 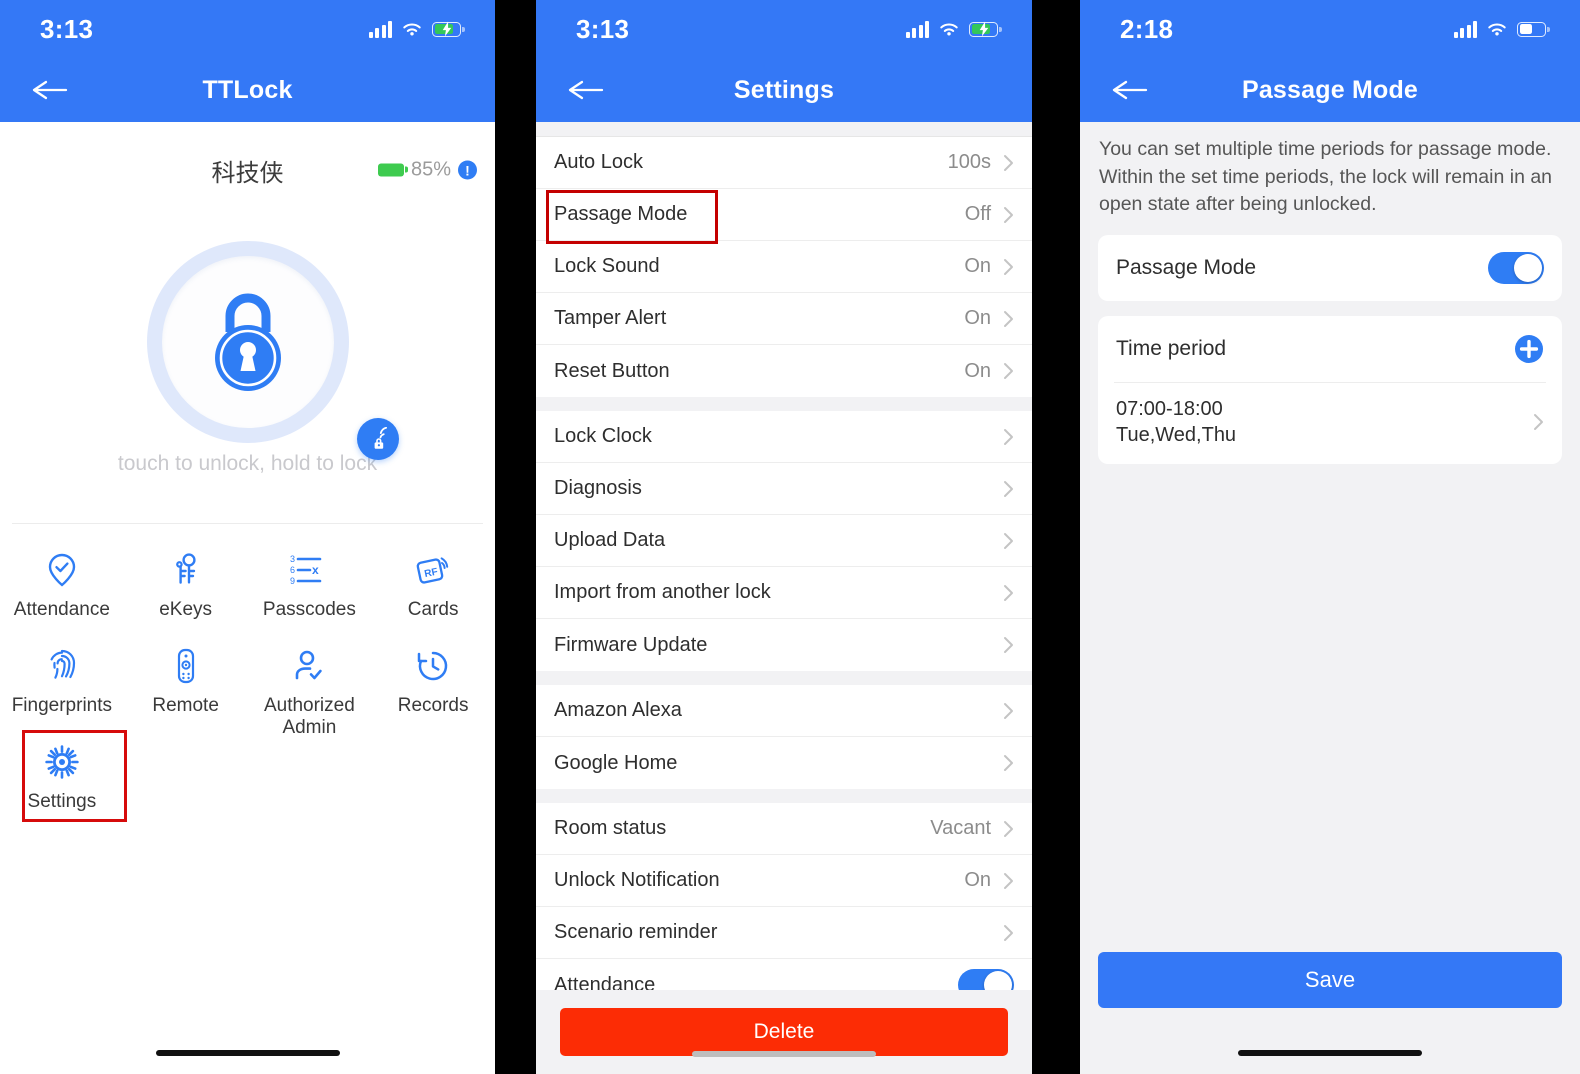 What do you see at coordinates (784, 829) in the screenshot?
I see `settings-row-room-status: Room status Vacant` at bounding box center [784, 829].